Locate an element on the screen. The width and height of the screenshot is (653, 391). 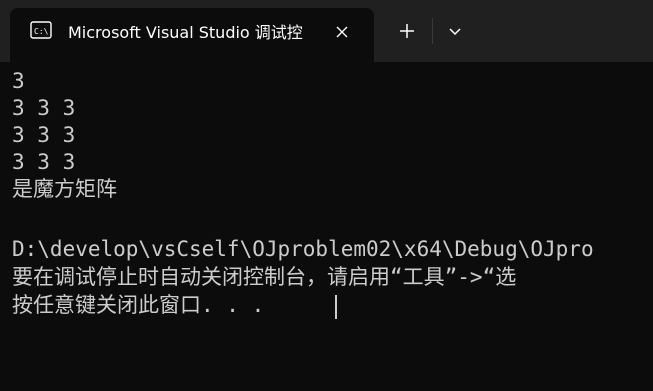
console-line: 3 is located at coordinates (18, 81).